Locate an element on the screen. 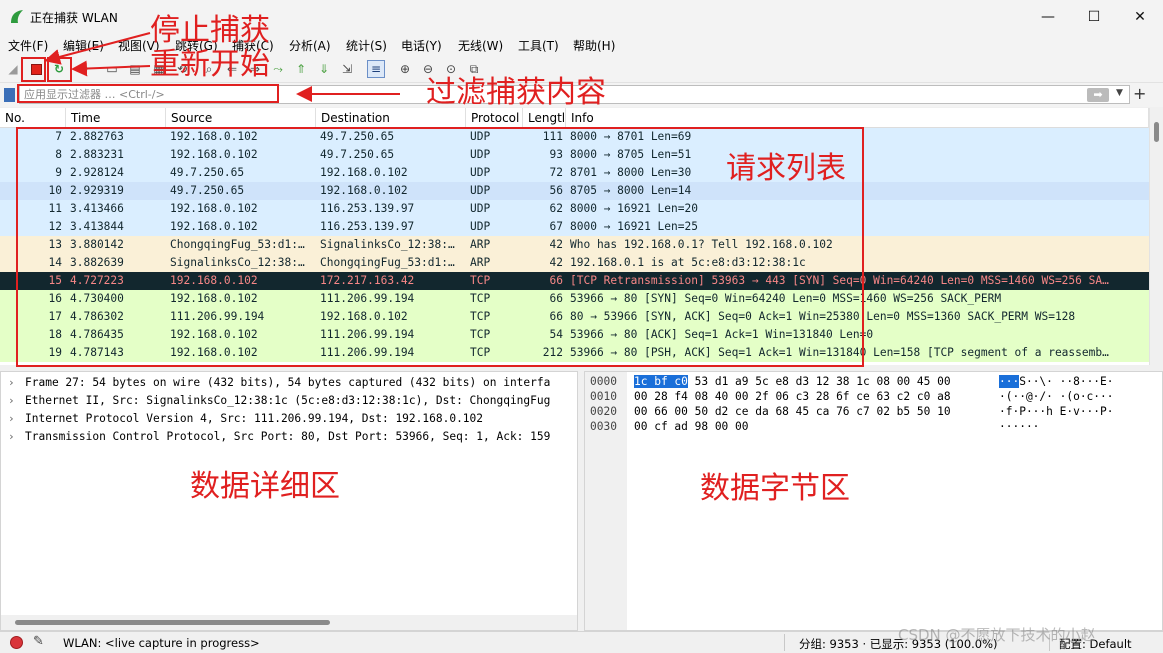 This screenshot has height=653, width=1163. annotation-stop-capture: 停止捕获 is located at coordinates (210, 30).